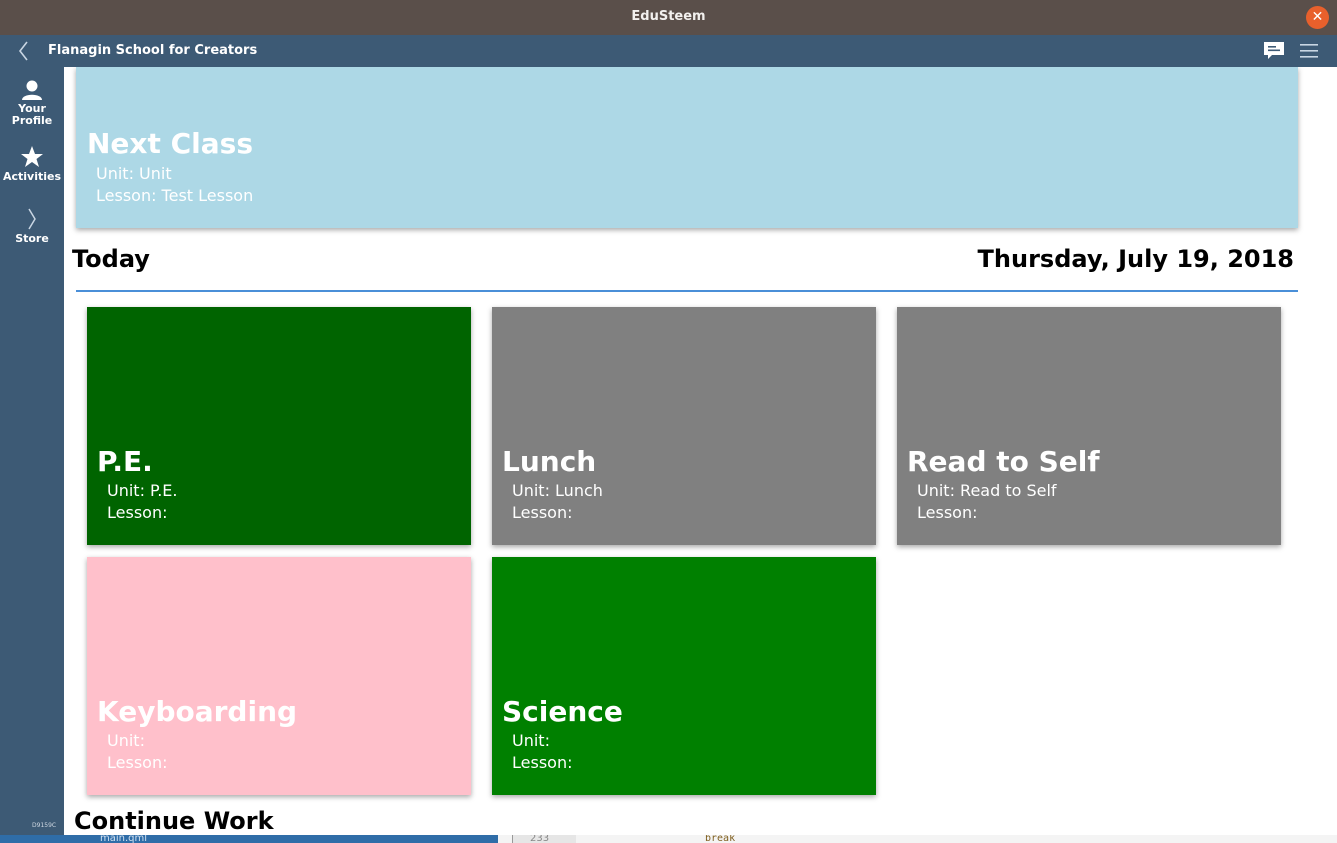 This screenshot has height=843, width=1337. Describe the element at coordinates (1274, 51) in the screenshot. I see `chat-icon` at that location.